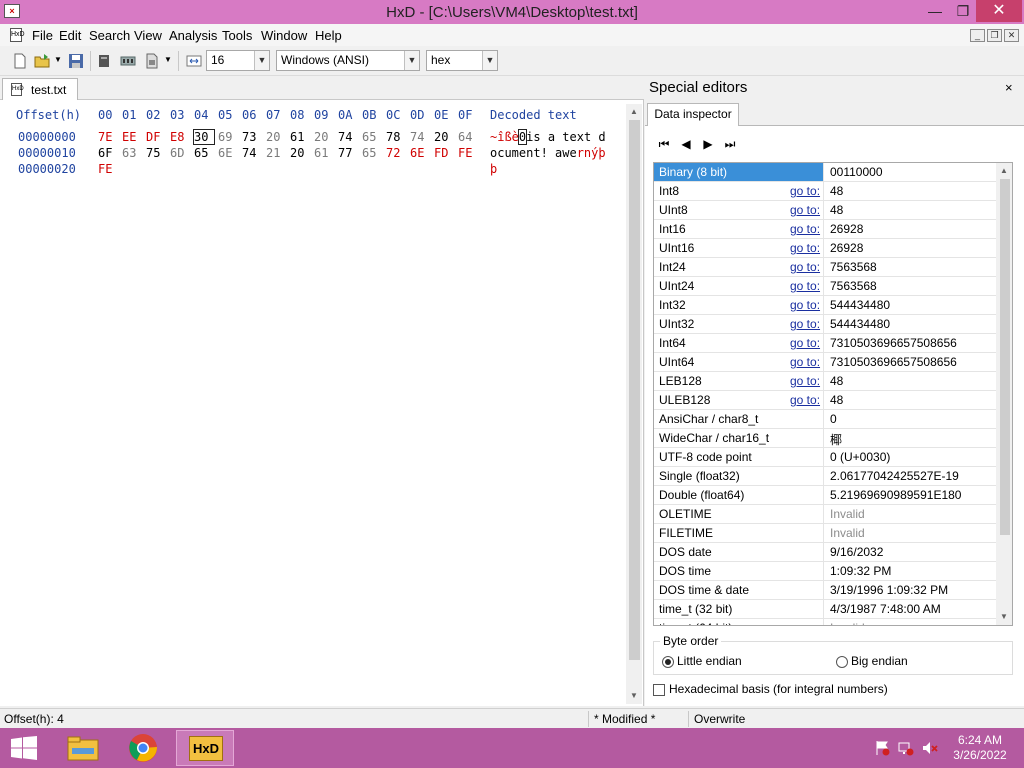 This screenshot has height=768, width=1024. What do you see at coordinates (883, 609) in the screenshot?
I see `inspector-value: 4/3/1987 7:48:00 AM` at bounding box center [883, 609].